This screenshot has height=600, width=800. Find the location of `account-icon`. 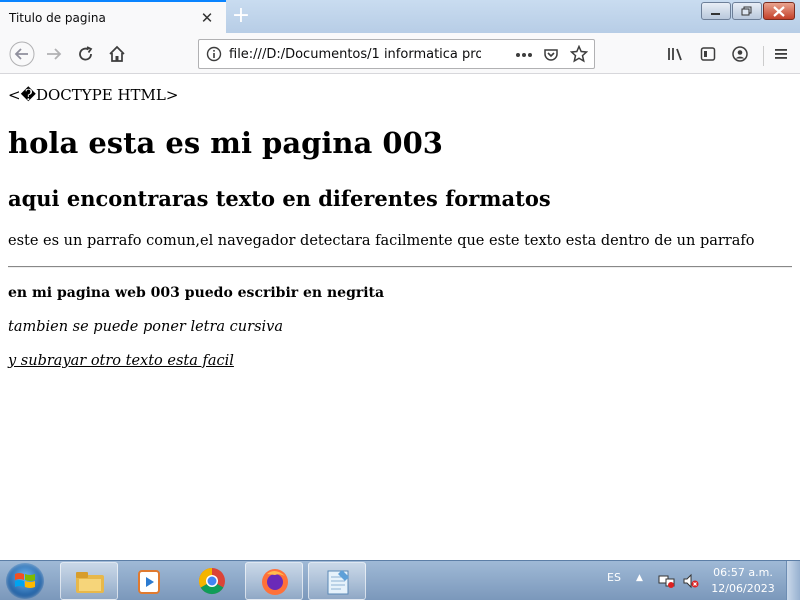

account-icon is located at coordinates (740, 54).